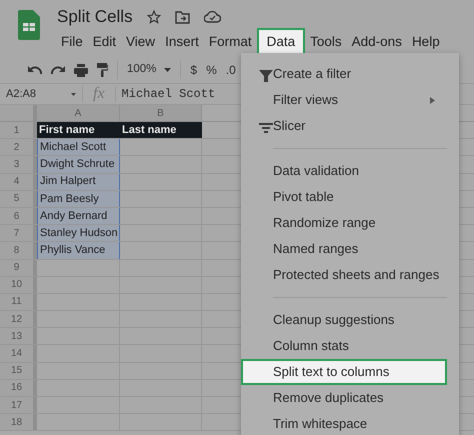 The image size is (474, 435). I want to click on table-cell: Phyllis Vance, so click(78, 250).